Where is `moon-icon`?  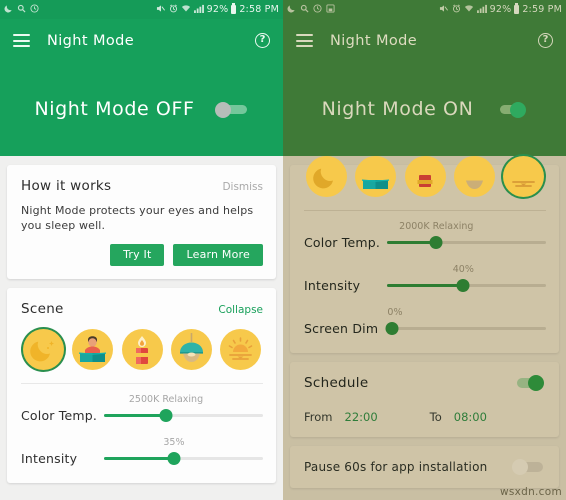 moon-icon is located at coordinates (291, 10).